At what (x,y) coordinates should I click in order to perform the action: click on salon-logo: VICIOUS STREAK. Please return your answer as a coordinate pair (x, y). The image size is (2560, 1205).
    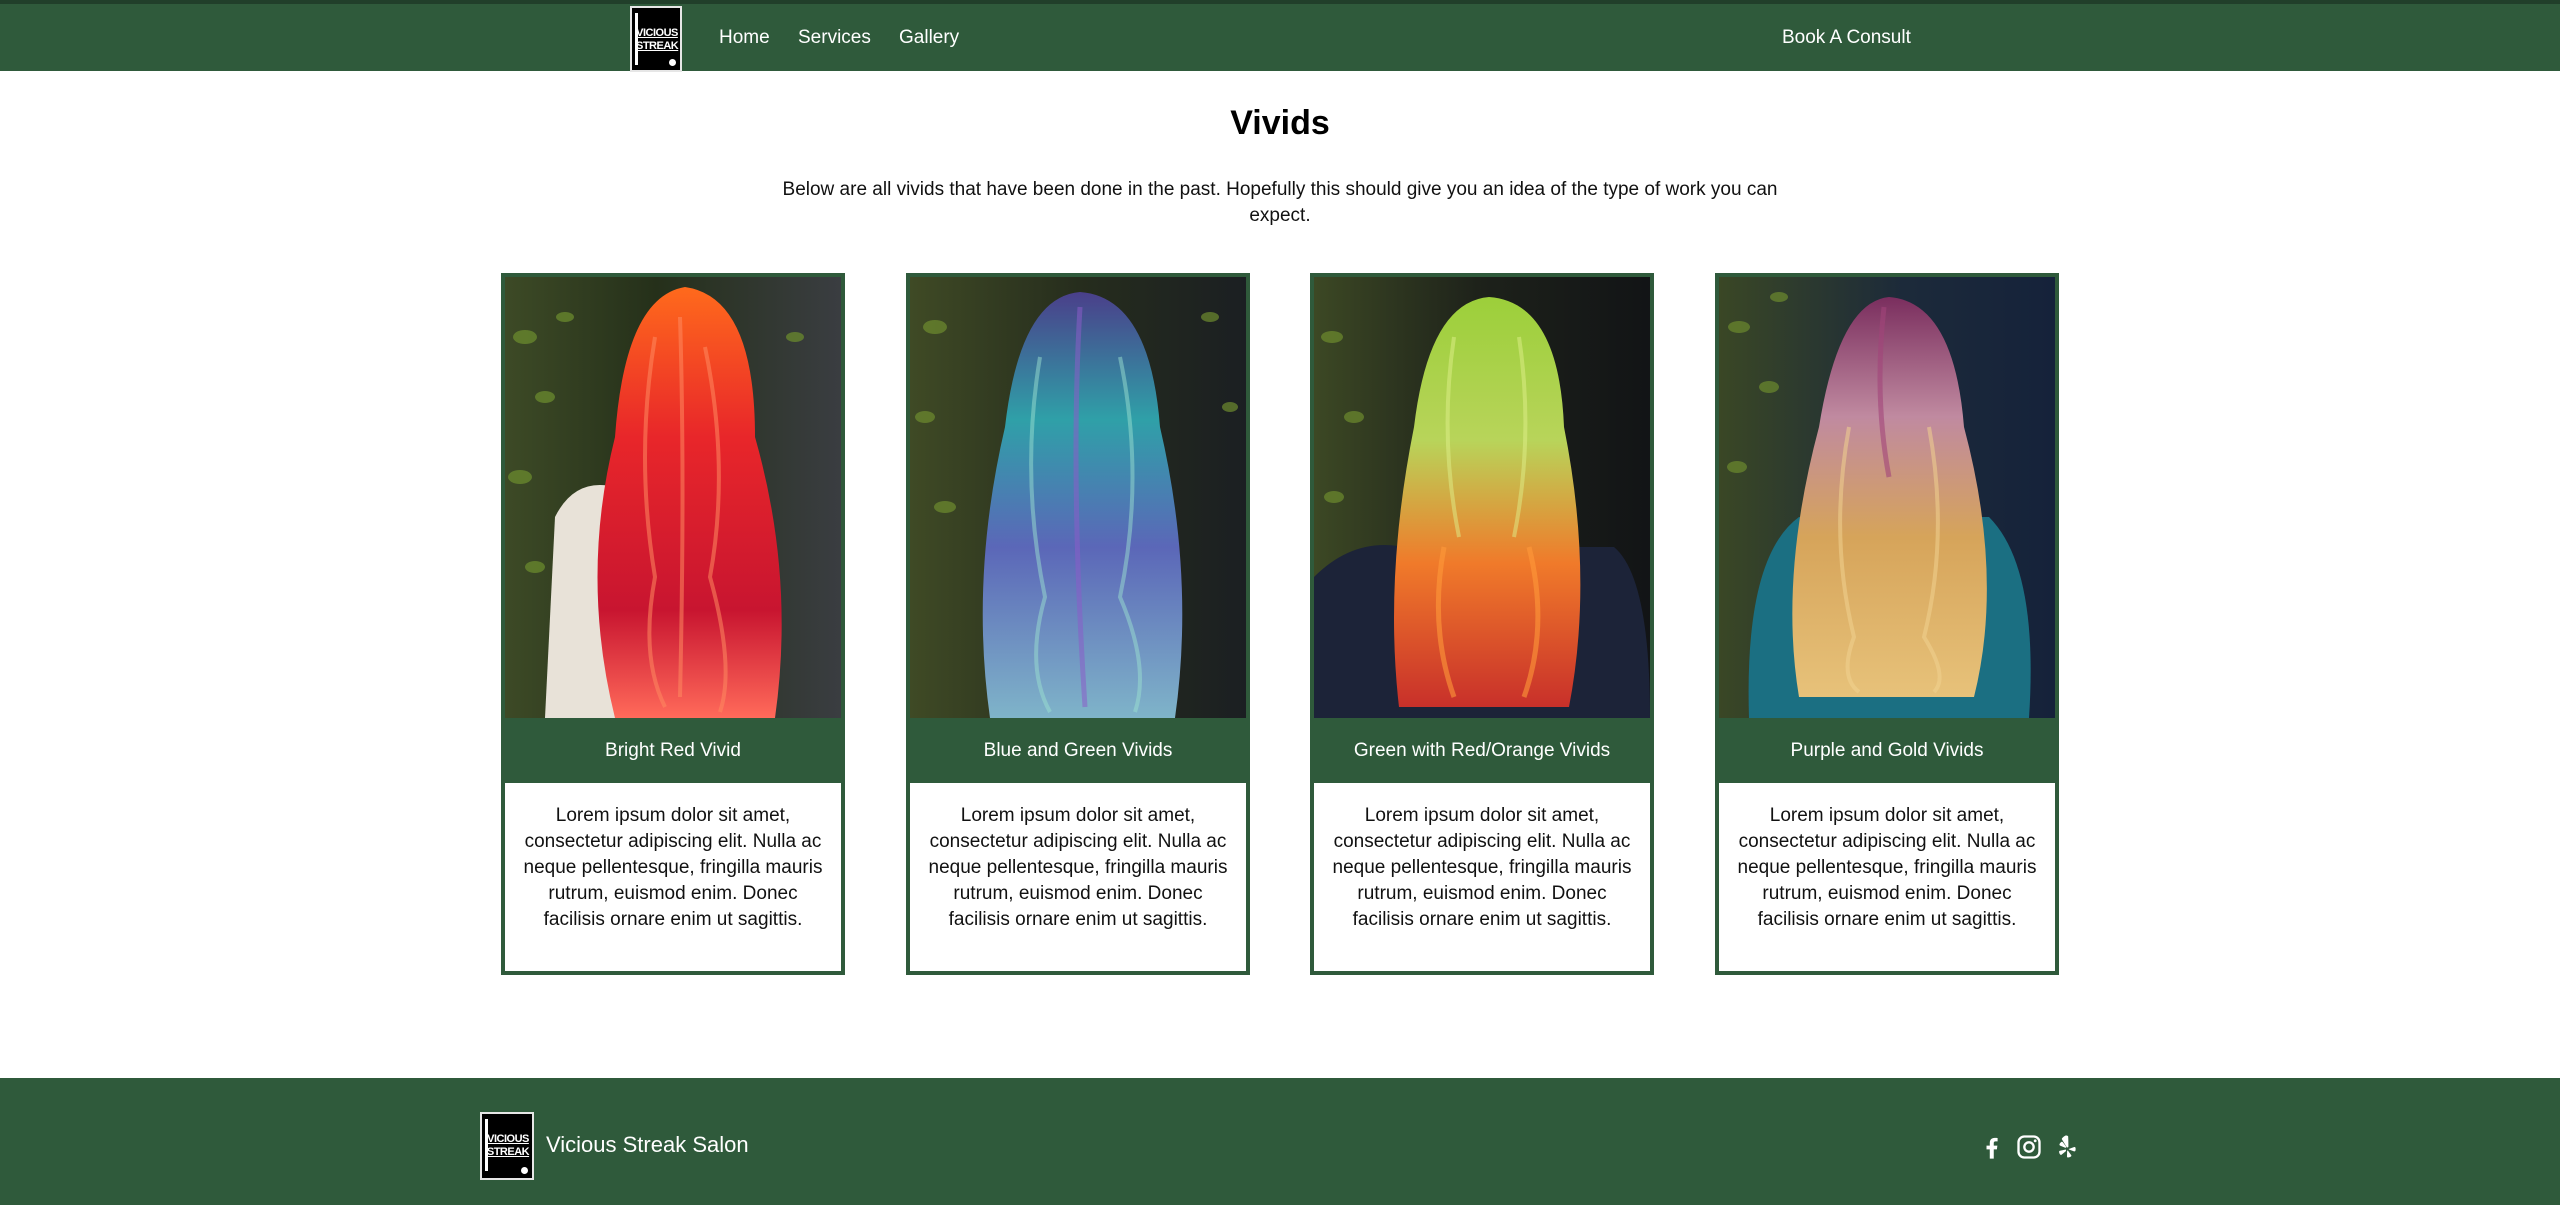
    Looking at the image, I should click on (656, 39).